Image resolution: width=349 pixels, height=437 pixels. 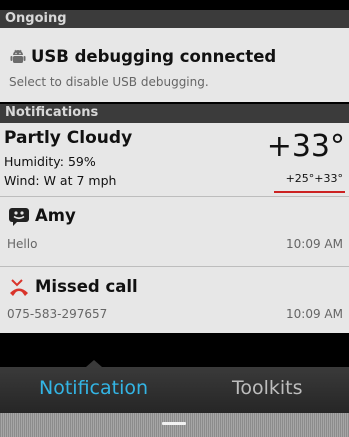 I want to click on usb-subtitle: Select to disable USB debugging., so click(x=109, y=82).